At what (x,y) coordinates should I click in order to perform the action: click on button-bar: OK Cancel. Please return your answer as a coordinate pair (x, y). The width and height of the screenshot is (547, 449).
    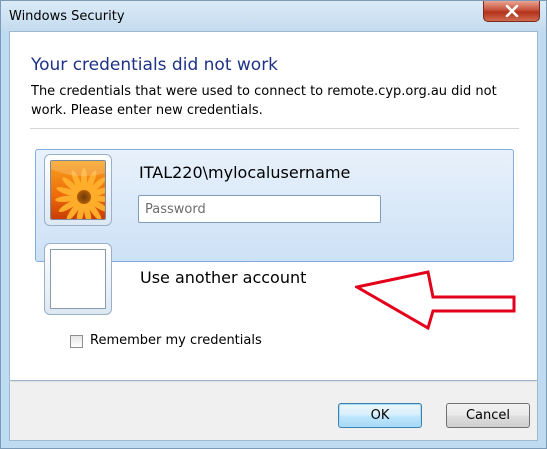
    Looking at the image, I should click on (273, 411).